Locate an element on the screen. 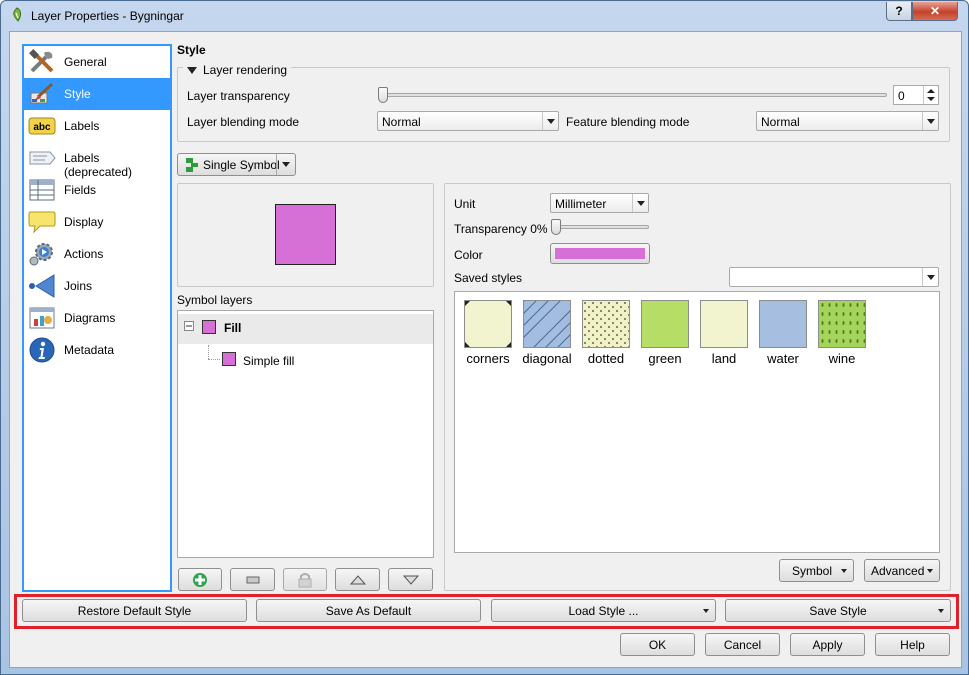 The height and width of the screenshot is (675, 969). renderer-type-button: Single Symbol is located at coordinates (236, 164).